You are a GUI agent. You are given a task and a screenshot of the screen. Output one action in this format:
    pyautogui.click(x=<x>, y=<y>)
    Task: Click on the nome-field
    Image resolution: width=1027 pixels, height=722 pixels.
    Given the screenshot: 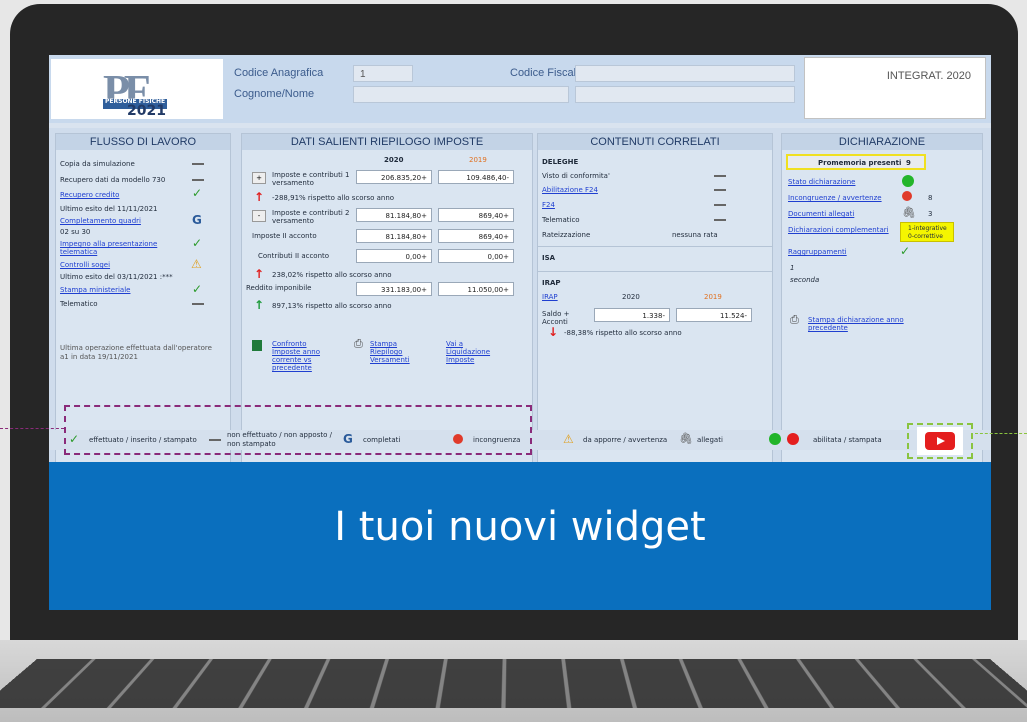 What is the action you would take?
    pyautogui.click(x=685, y=94)
    